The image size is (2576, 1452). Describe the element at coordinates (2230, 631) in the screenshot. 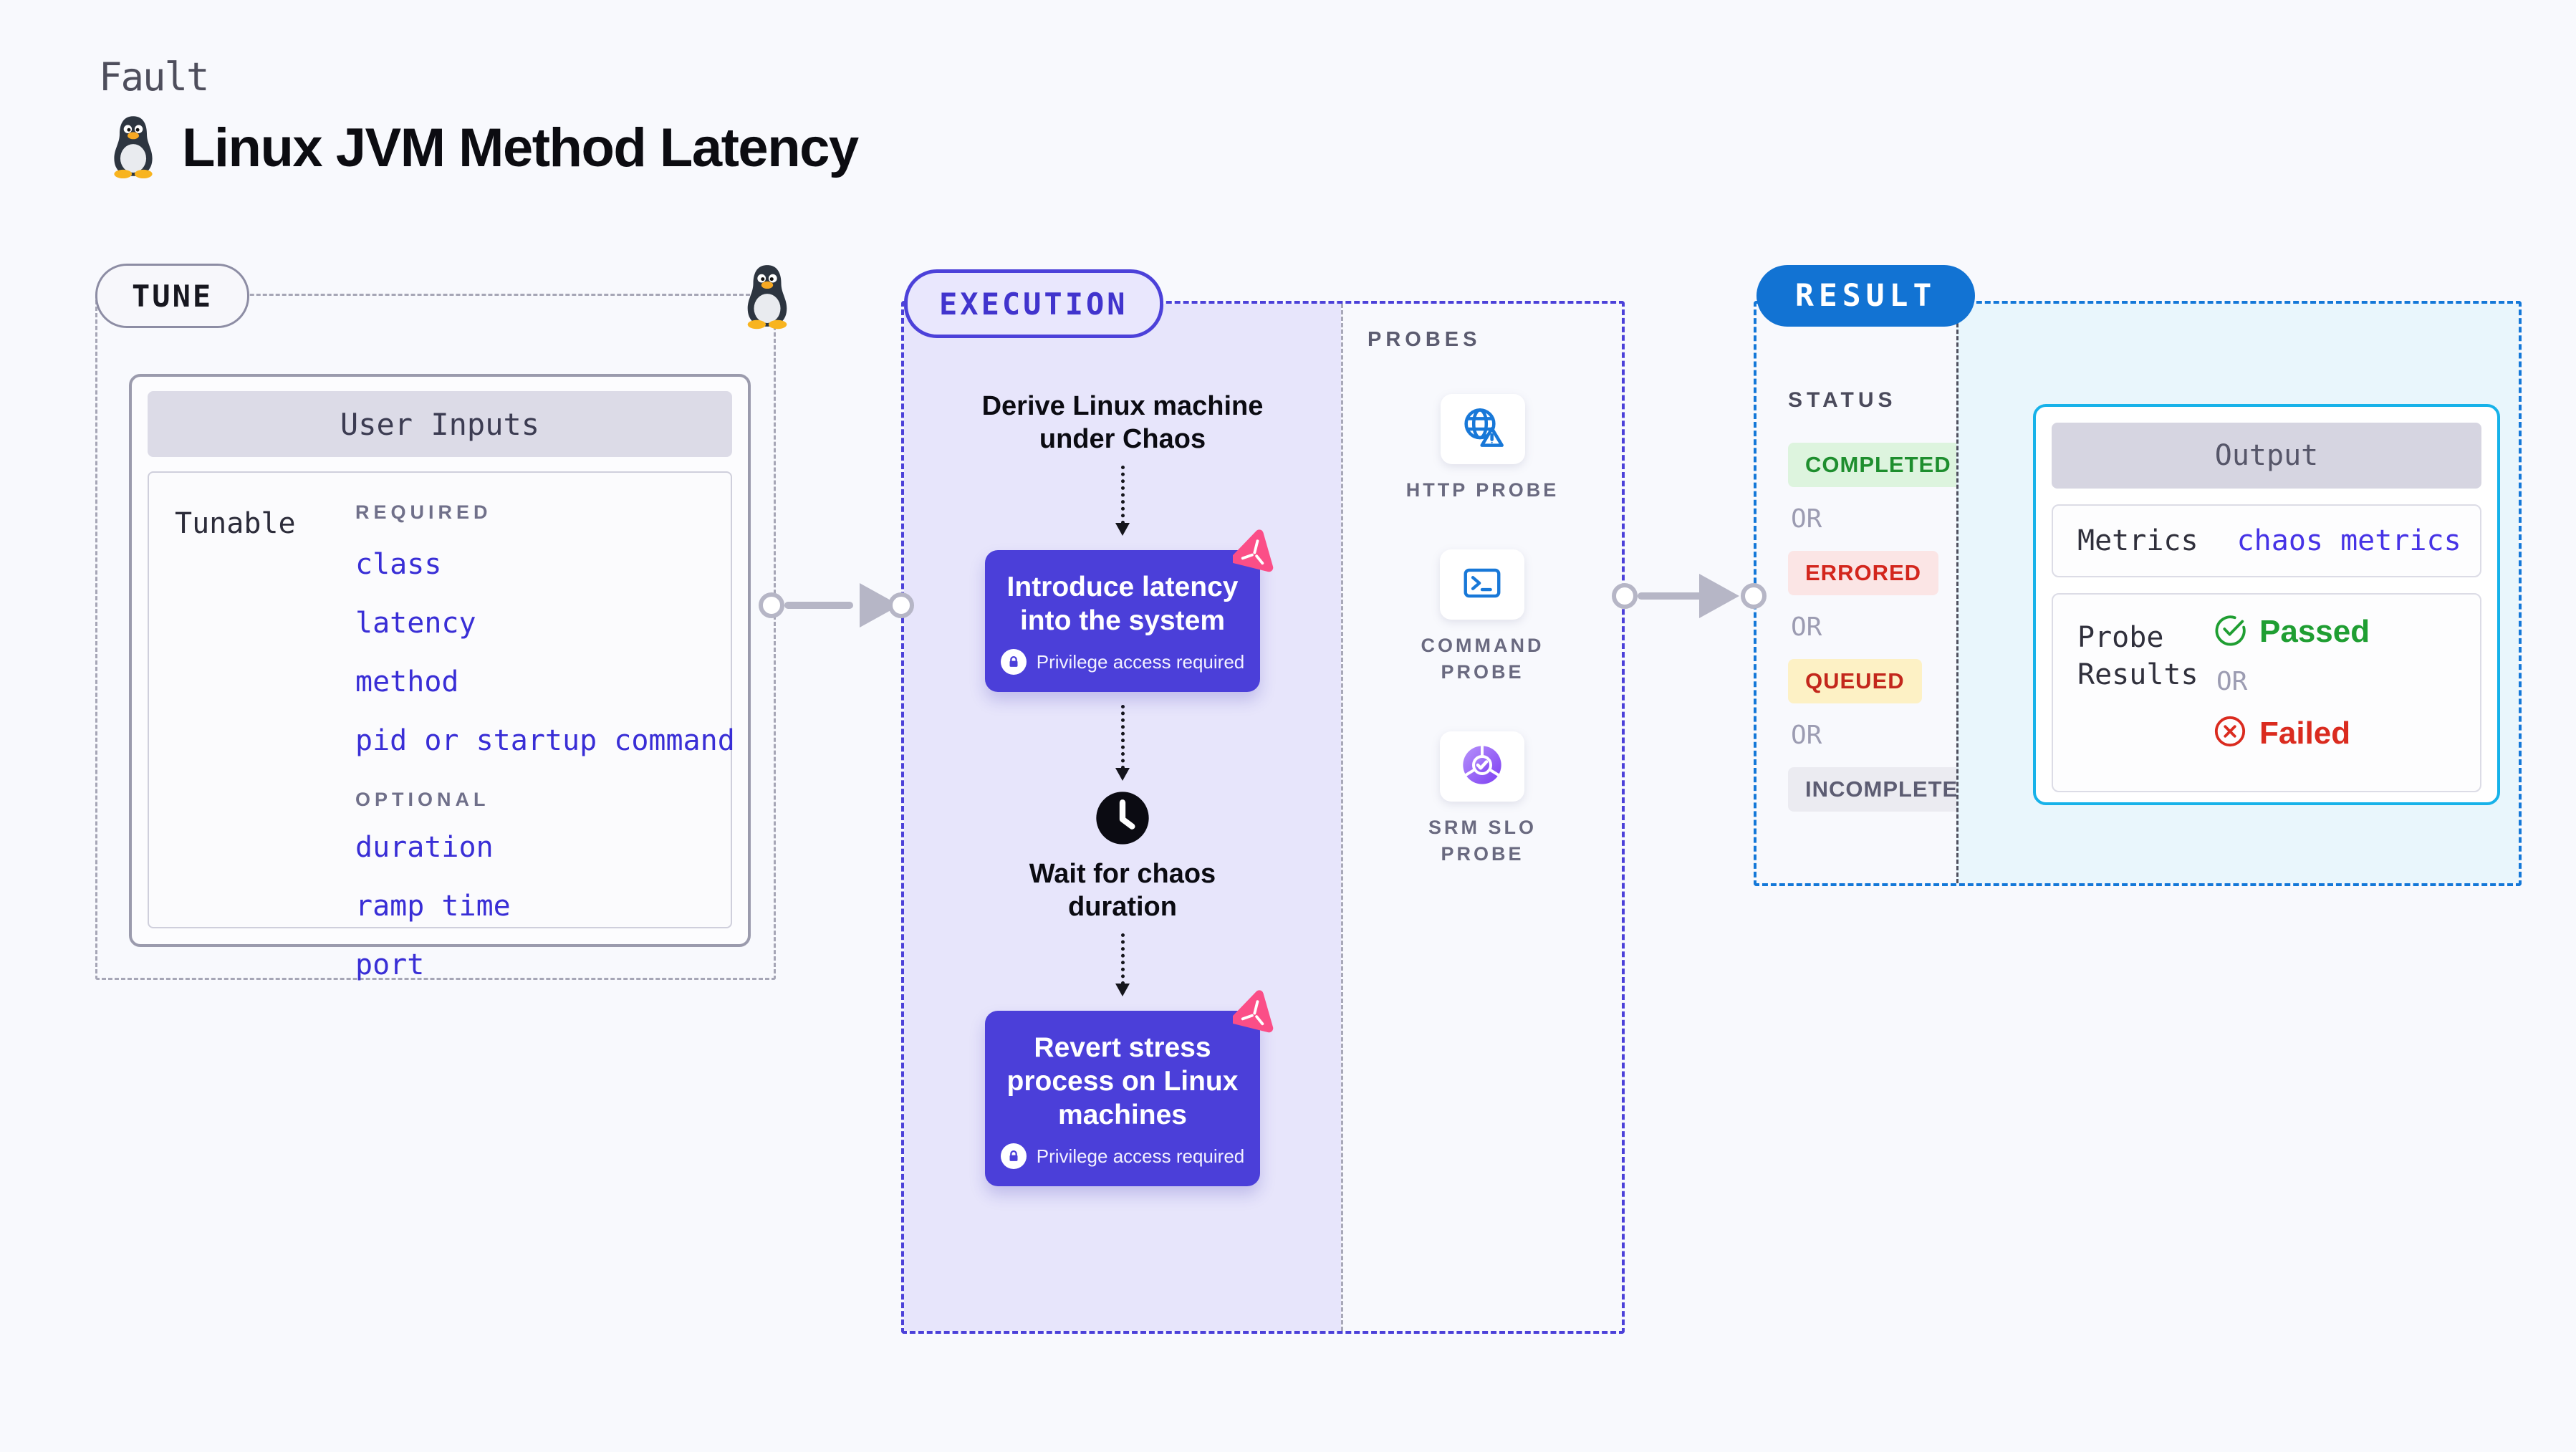

I see `check-circle-icon` at that location.